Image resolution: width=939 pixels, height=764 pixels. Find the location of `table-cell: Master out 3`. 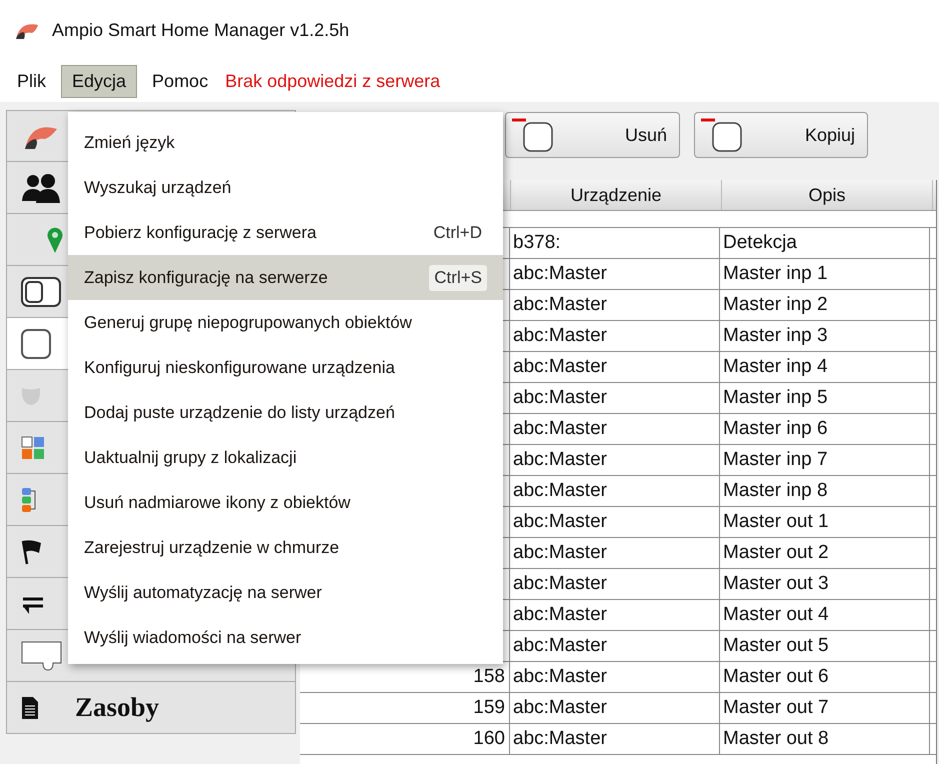

table-cell: Master out 3 is located at coordinates (825, 584).